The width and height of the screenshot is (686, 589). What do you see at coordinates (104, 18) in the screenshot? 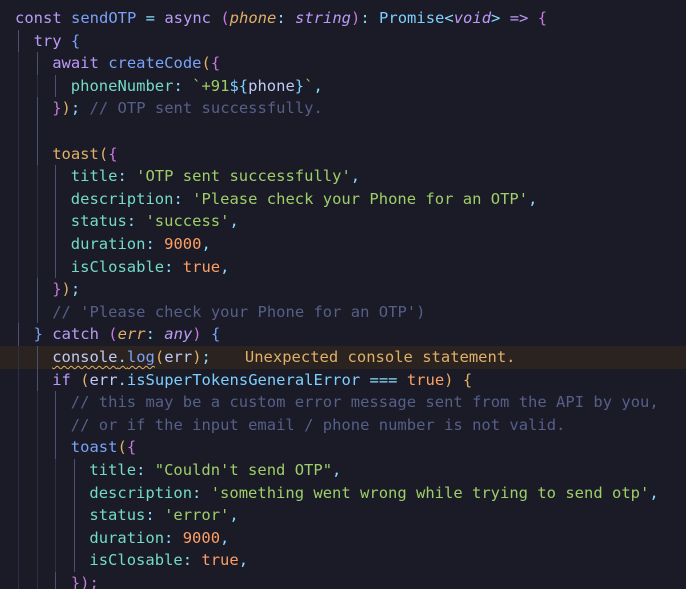
I see `code-token: sendOTP` at bounding box center [104, 18].